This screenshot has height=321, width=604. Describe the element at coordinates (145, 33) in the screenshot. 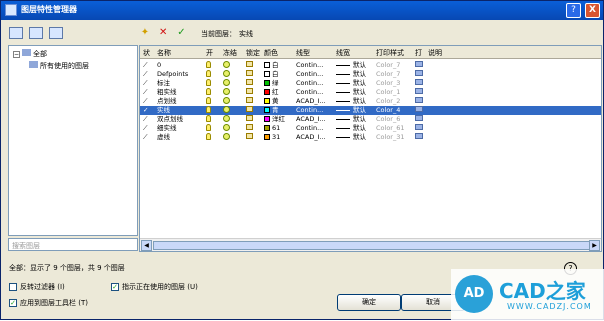

I see `new-layer-icon: ✦` at that location.